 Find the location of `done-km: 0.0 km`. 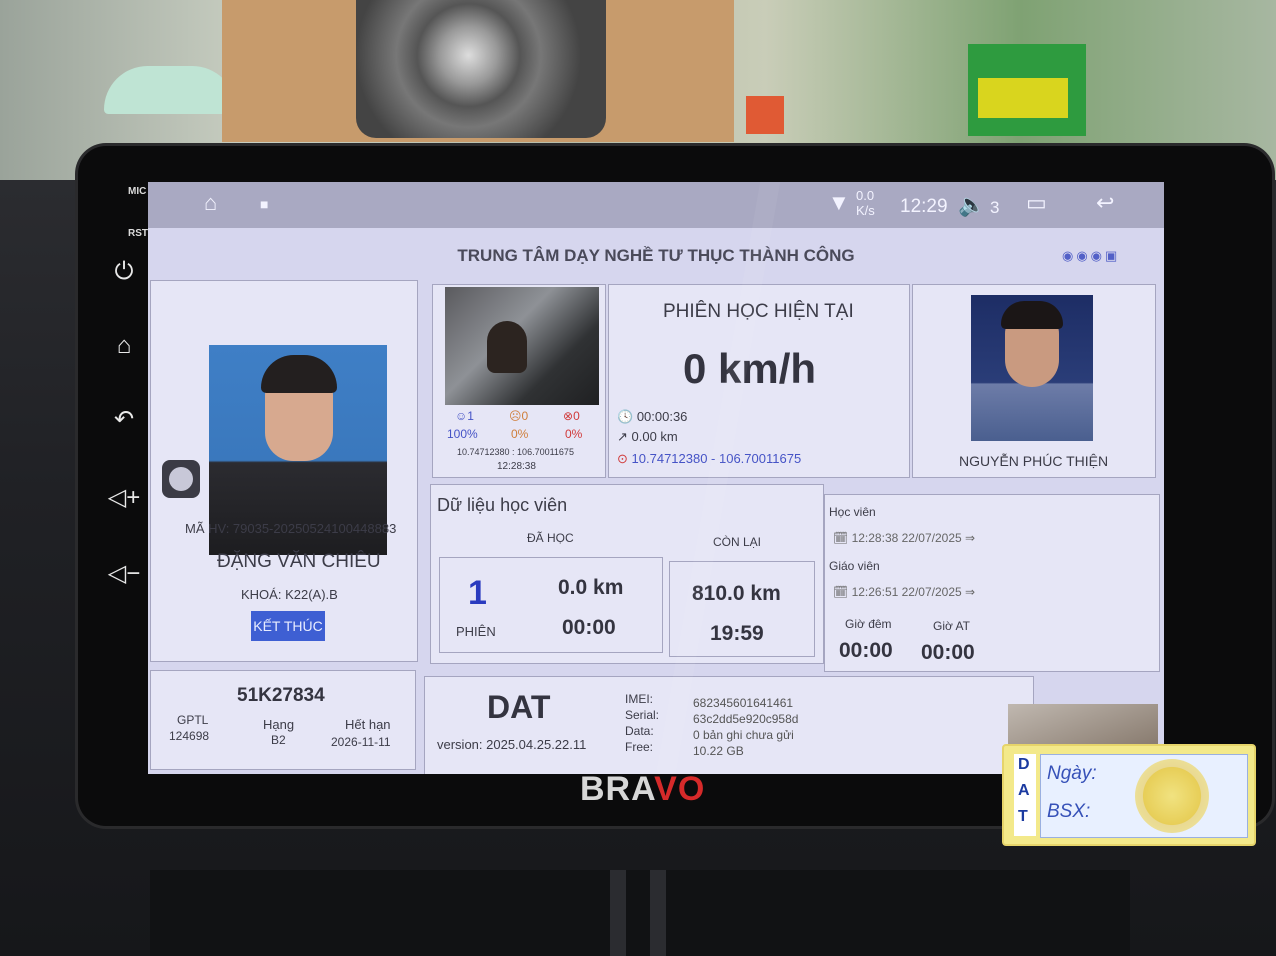

done-km: 0.0 km is located at coordinates (591, 587).